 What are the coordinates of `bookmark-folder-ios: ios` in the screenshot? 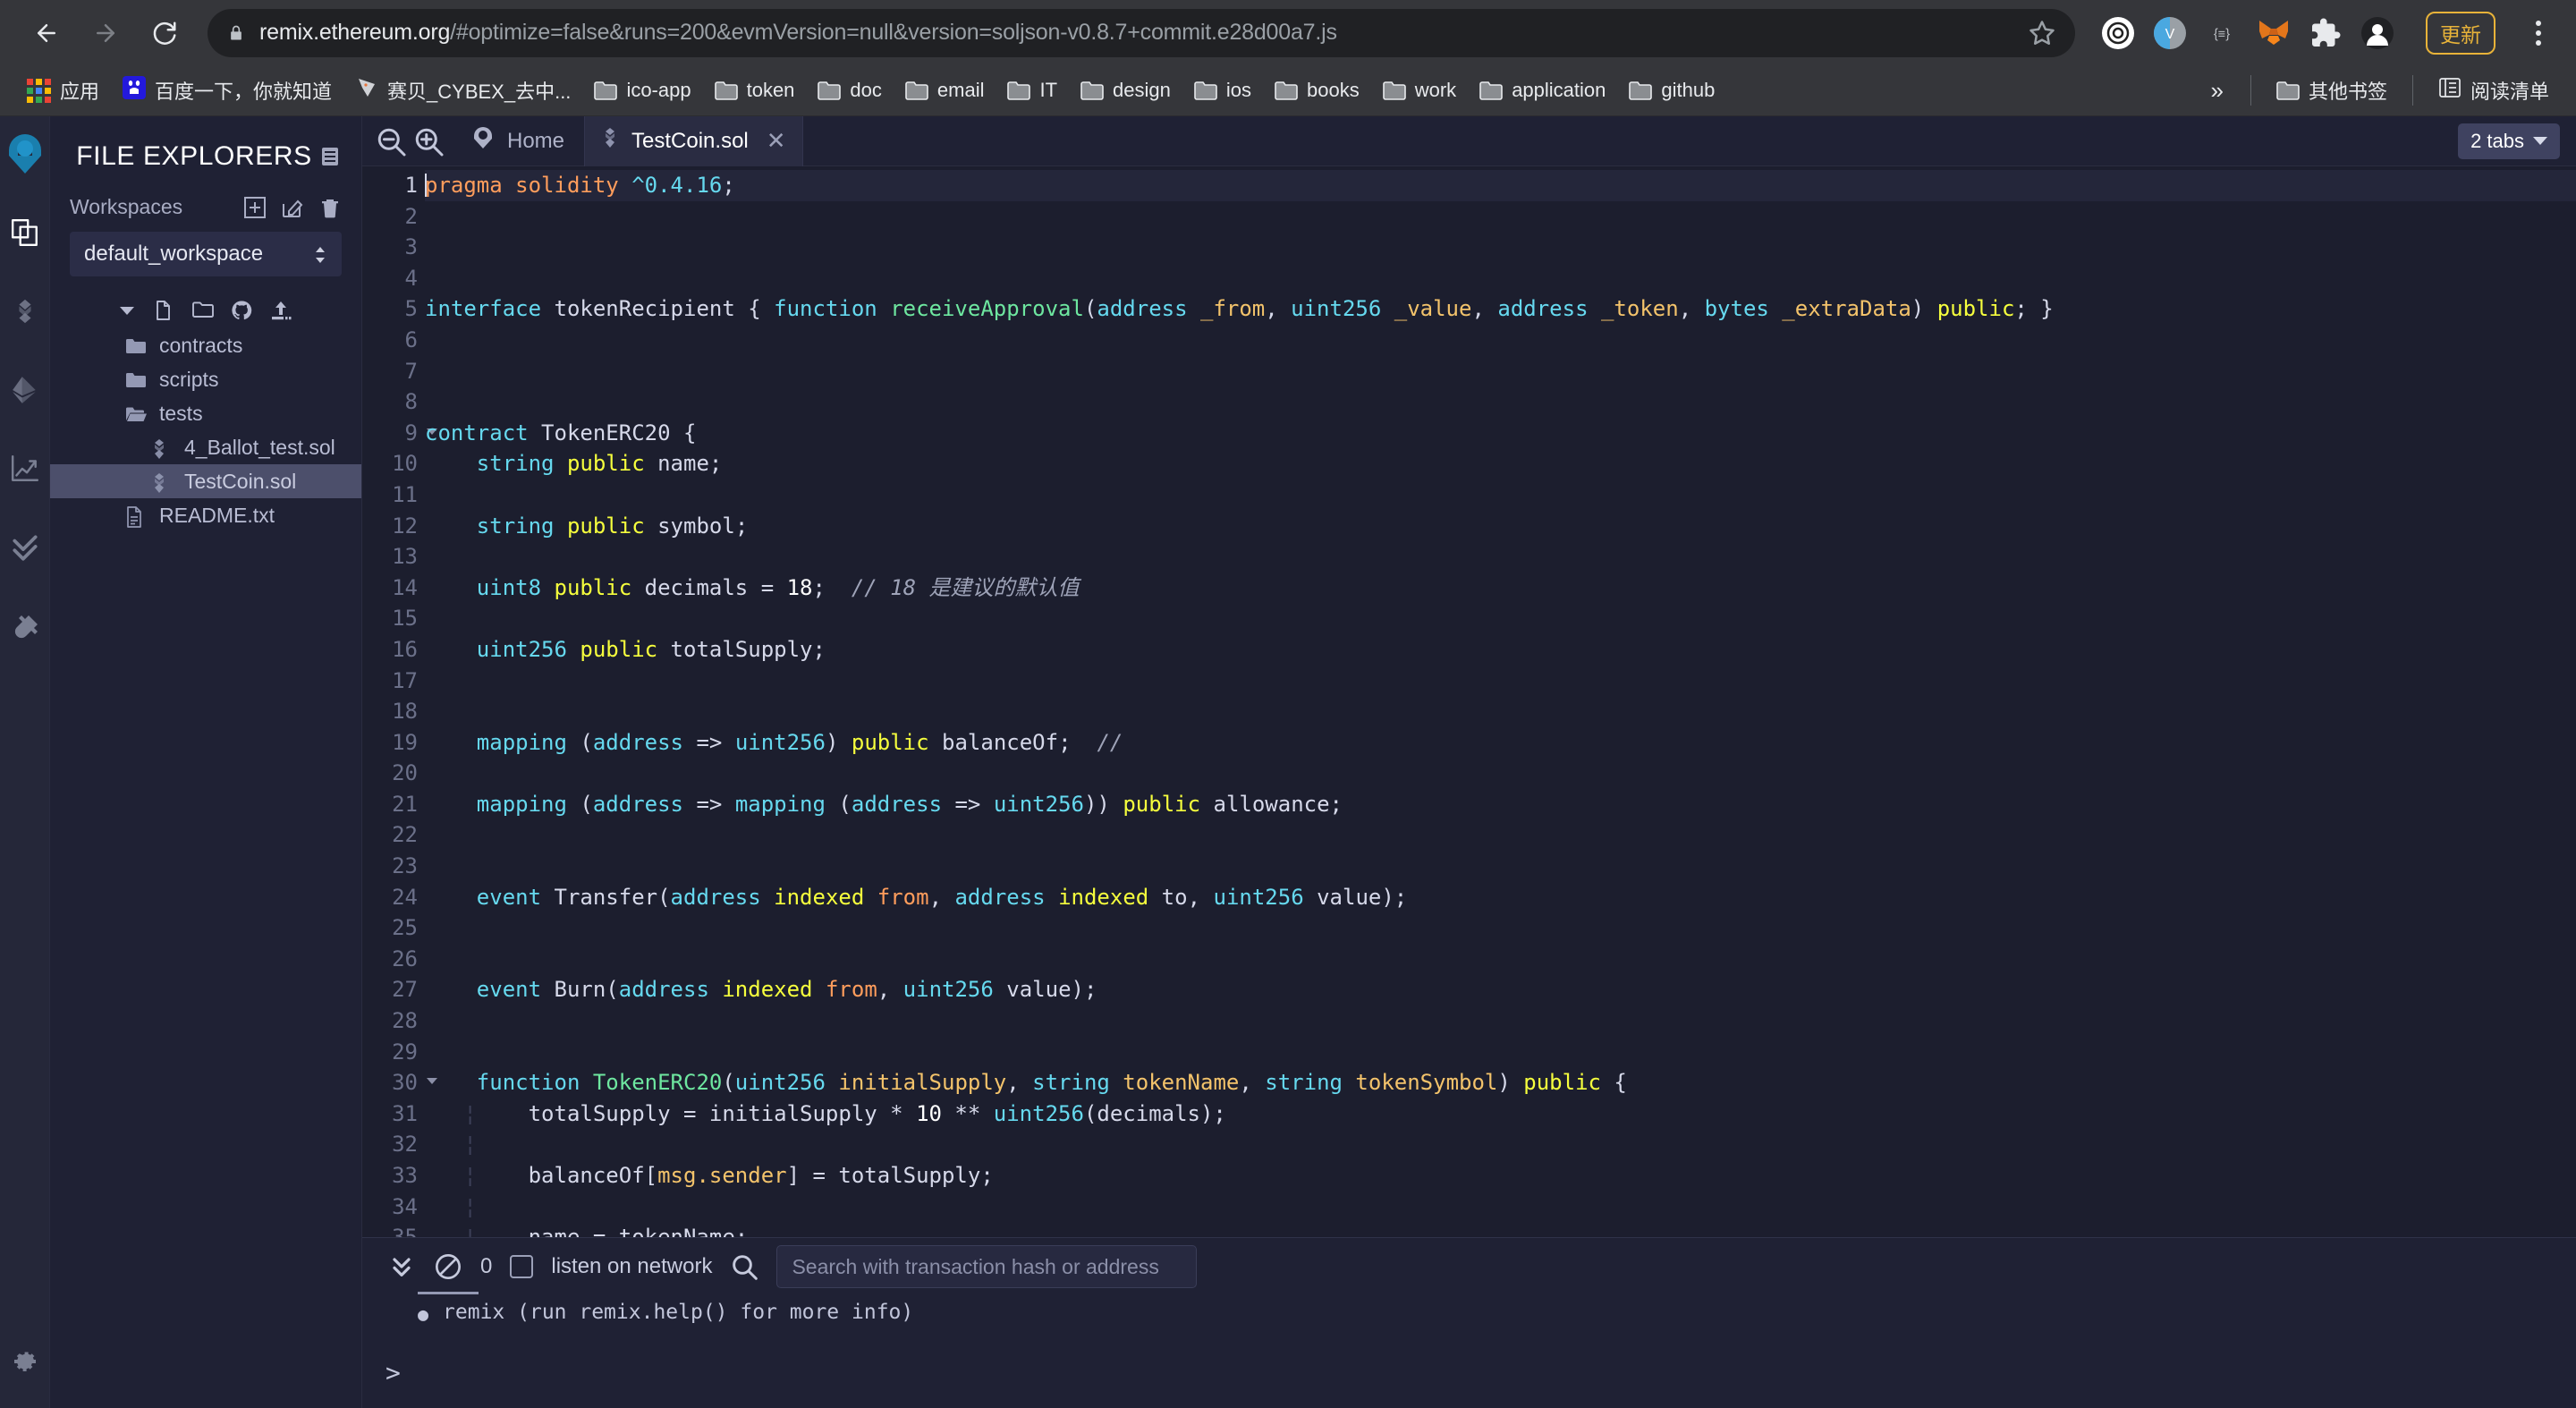 It's located at (1222, 90).